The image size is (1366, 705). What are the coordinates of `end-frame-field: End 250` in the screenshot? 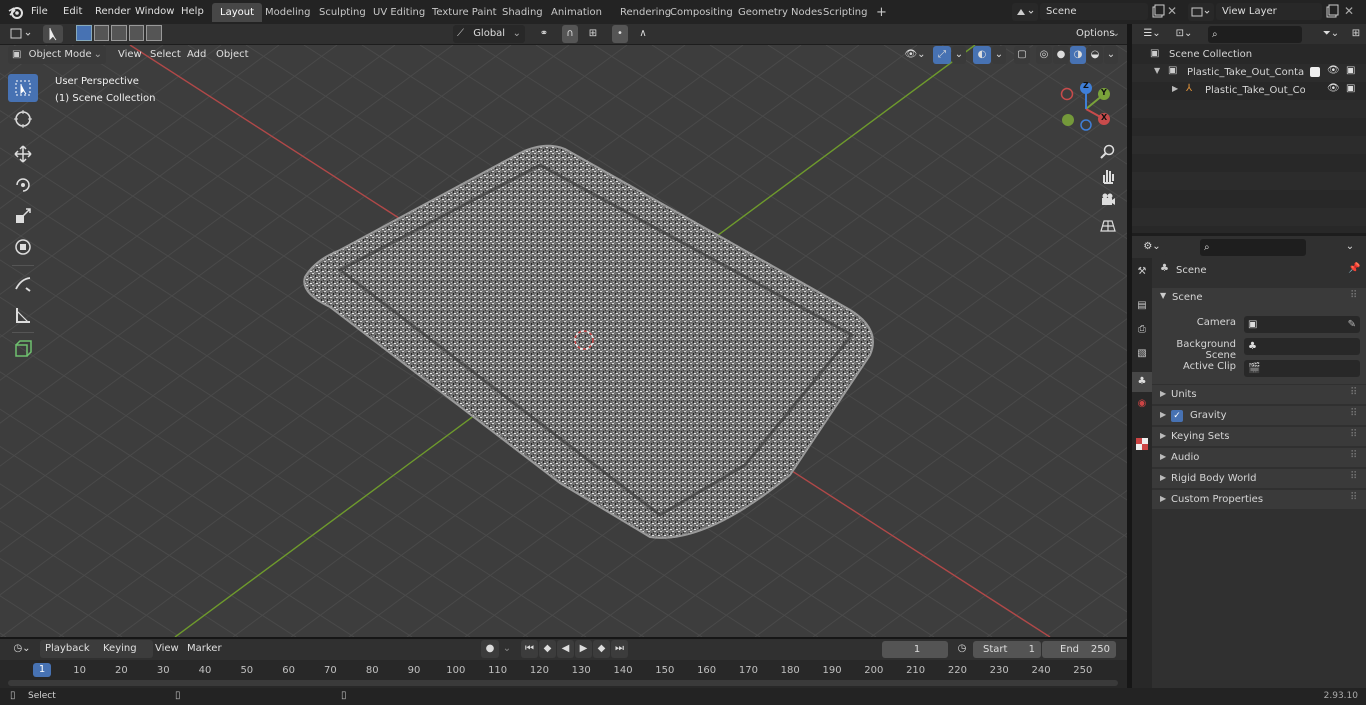 It's located at (1079, 649).